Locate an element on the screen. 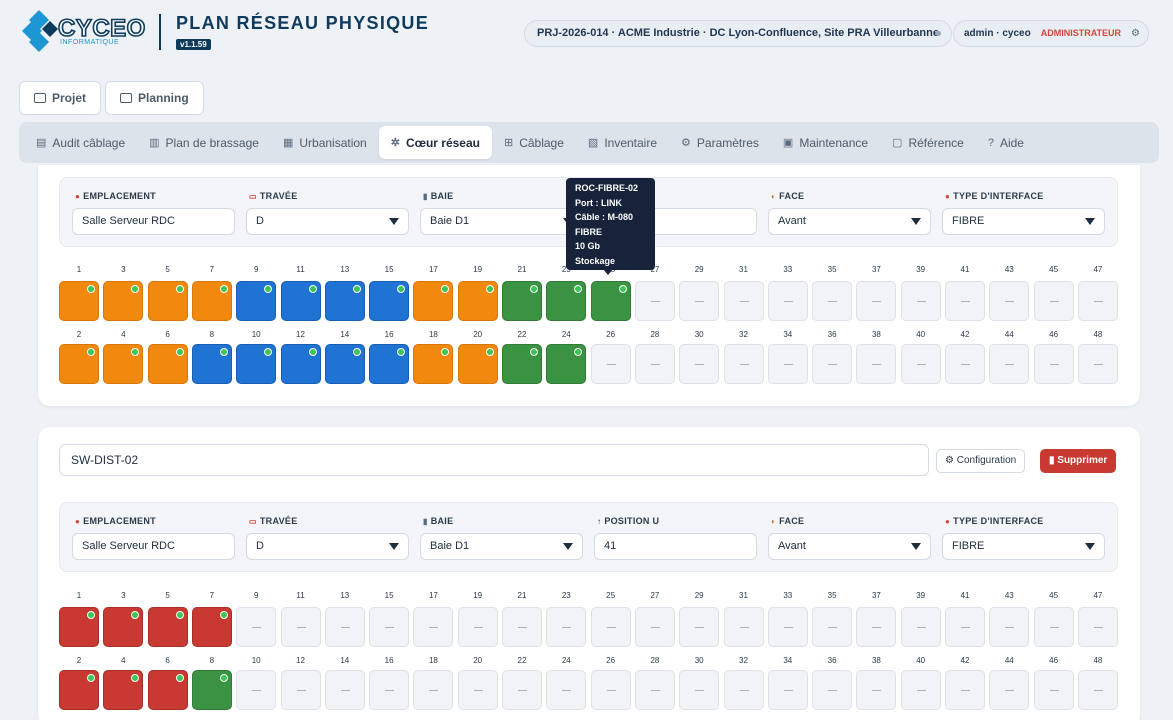 This screenshot has height=720, width=1173. cyceo-logo: CYCEO INFORMATIQUE is located at coordinates (84, 33).